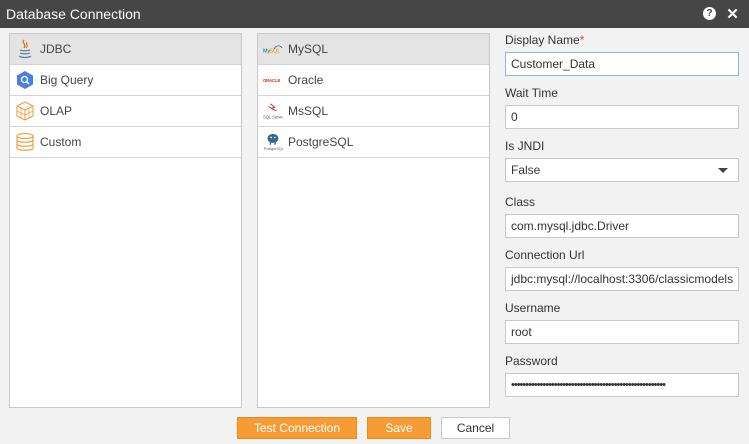 The width and height of the screenshot is (749, 444). What do you see at coordinates (273, 142) in the screenshot?
I see `postgresql-icon: PostgreSQL` at bounding box center [273, 142].